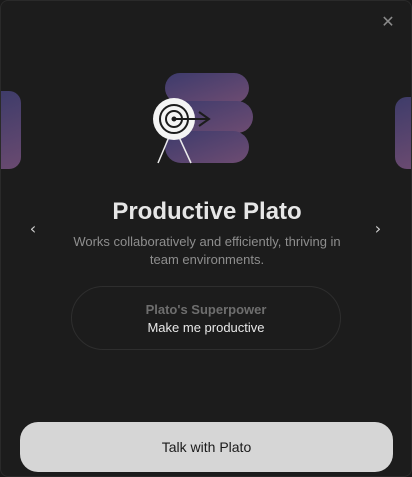 This screenshot has width=412, height=477. Describe the element at coordinates (207, 211) in the screenshot. I see `persona-title: Productive Plato` at that location.